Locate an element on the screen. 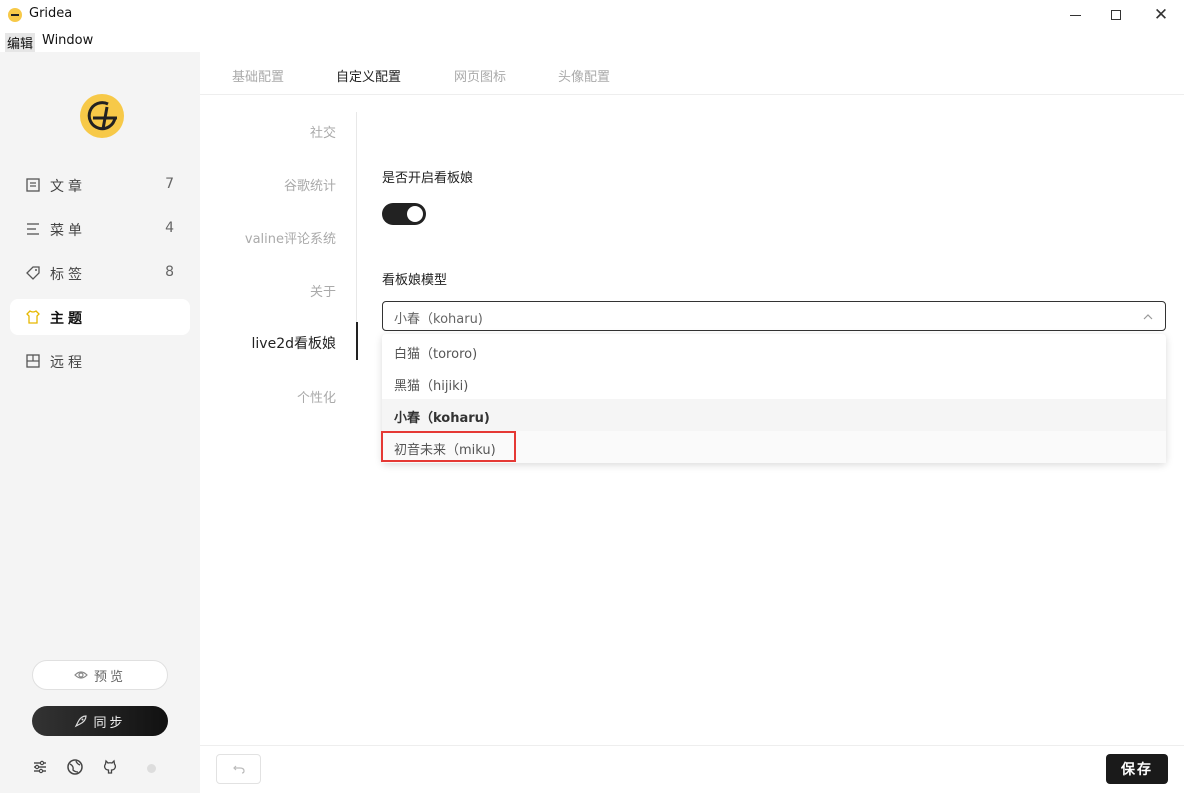  model-select: 小春（koharu) is located at coordinates (774, 316).